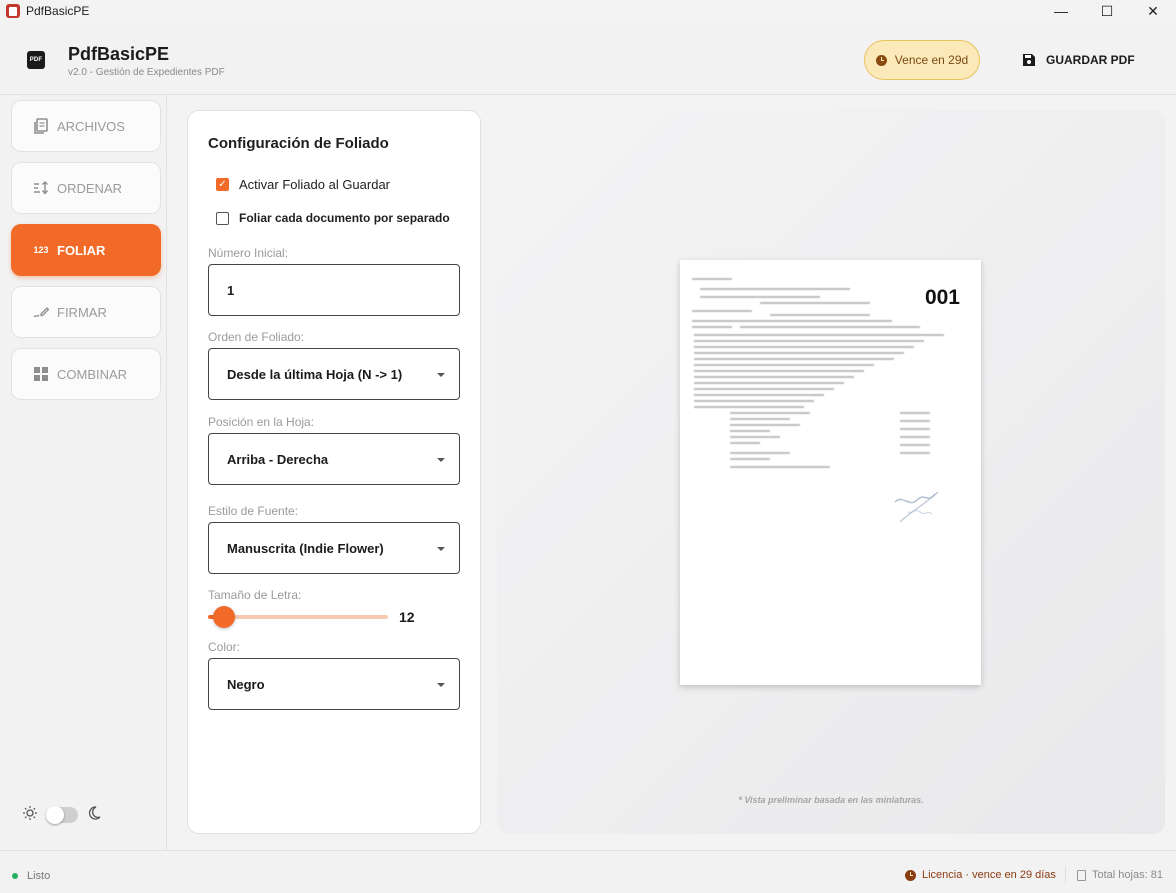  What do you see at coordinates (261, 422) in the screenshot?
I see `position-label: Posición en la Hoja:` at bounding box center [261, 422].